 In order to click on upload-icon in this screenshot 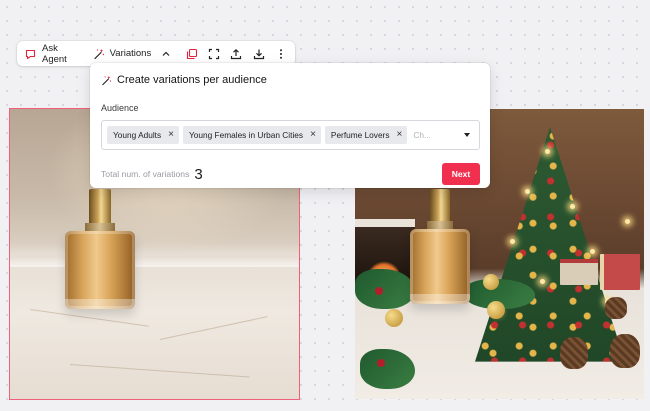, I will do `click(236, 54)`.